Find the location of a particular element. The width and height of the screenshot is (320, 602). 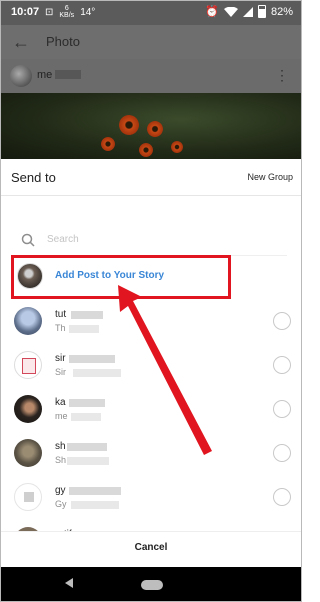

alarm-icon: ⏰ is located at coordinates (212, 12).